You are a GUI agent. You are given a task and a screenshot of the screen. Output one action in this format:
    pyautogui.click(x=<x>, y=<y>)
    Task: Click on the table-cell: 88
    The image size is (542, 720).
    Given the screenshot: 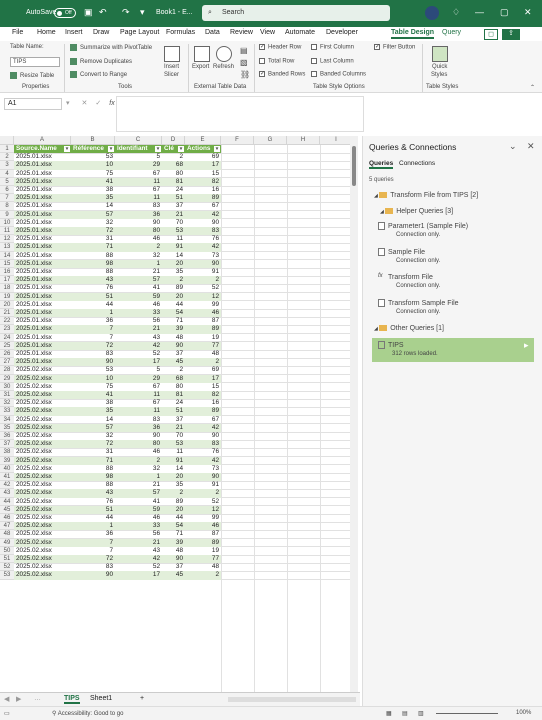 What is the action you would take?
    pyautogui.click(x=93, y=256)
    